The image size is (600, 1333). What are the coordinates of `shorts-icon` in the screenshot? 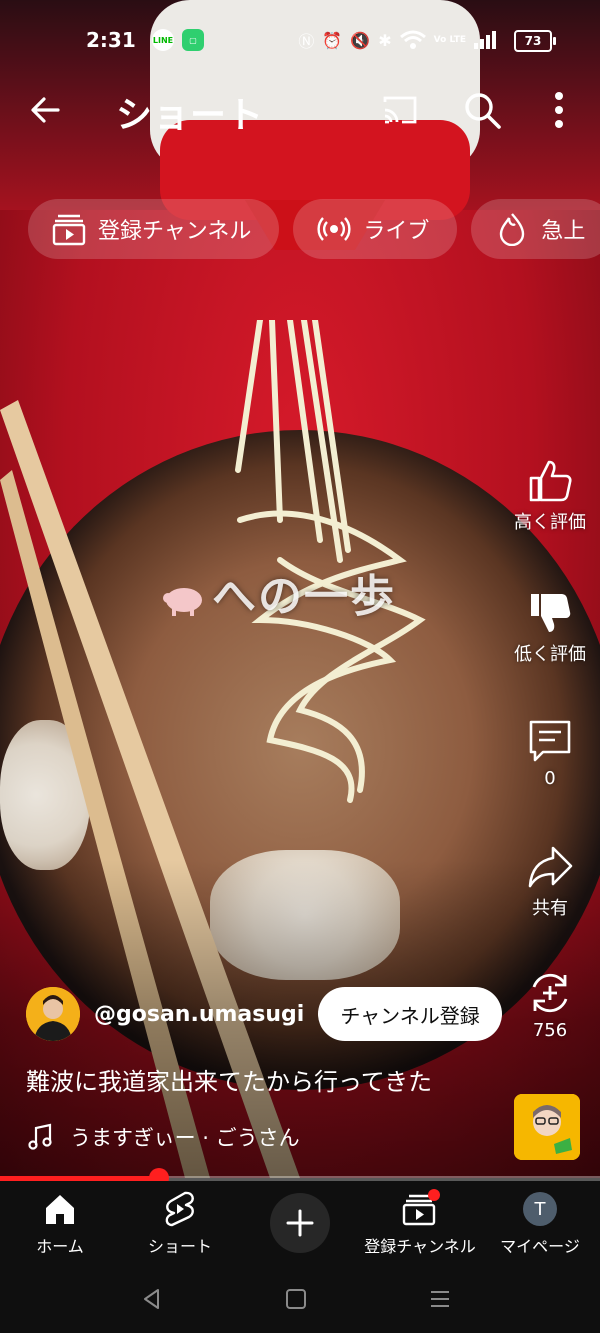 It's located at (179, 1209).